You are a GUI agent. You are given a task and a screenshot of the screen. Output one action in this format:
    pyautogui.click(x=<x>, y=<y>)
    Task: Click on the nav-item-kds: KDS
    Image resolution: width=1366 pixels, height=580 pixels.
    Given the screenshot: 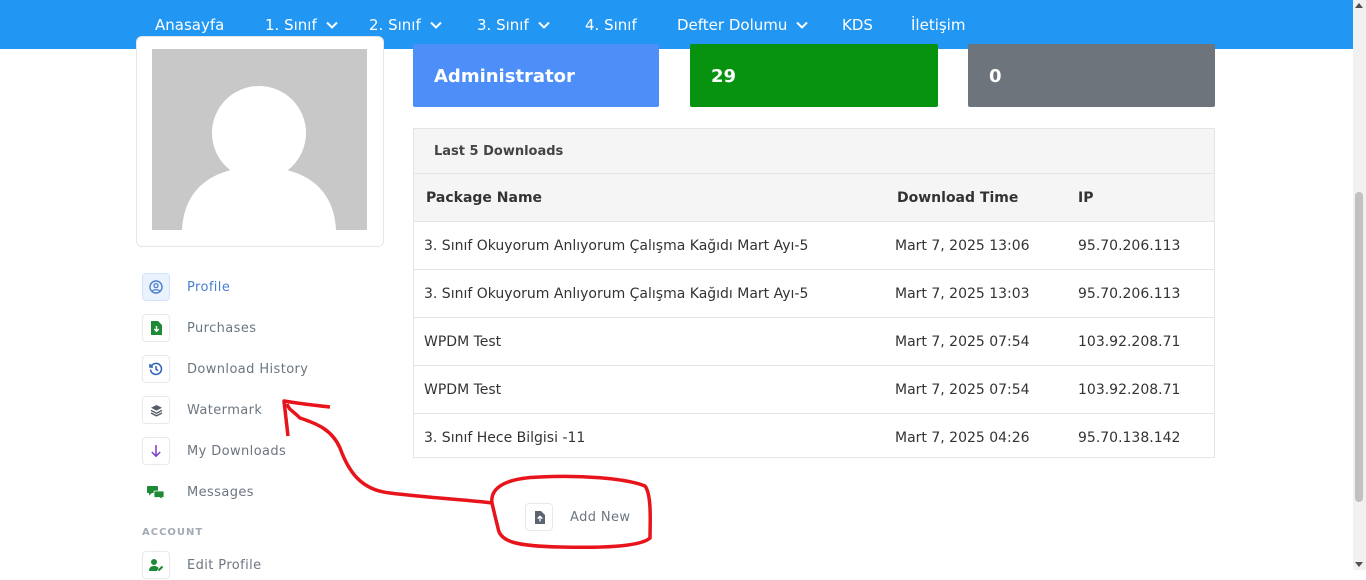 What is the action you would take?
    pyautogui.click(x=857, y=24)
    